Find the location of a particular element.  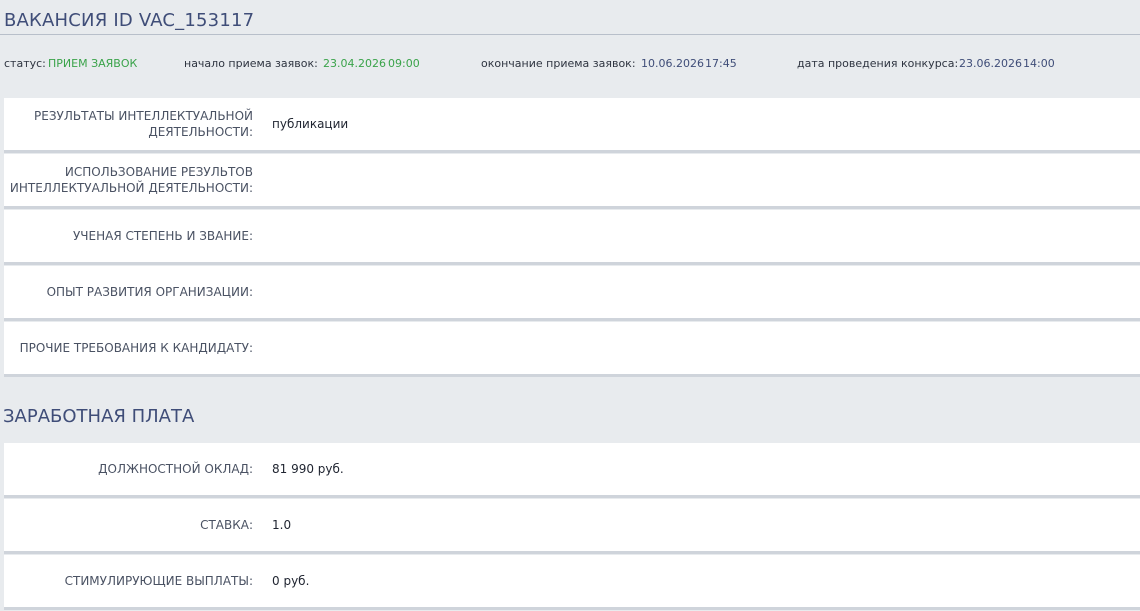

end-time: 17:45 is located at coordinates (721, 63).